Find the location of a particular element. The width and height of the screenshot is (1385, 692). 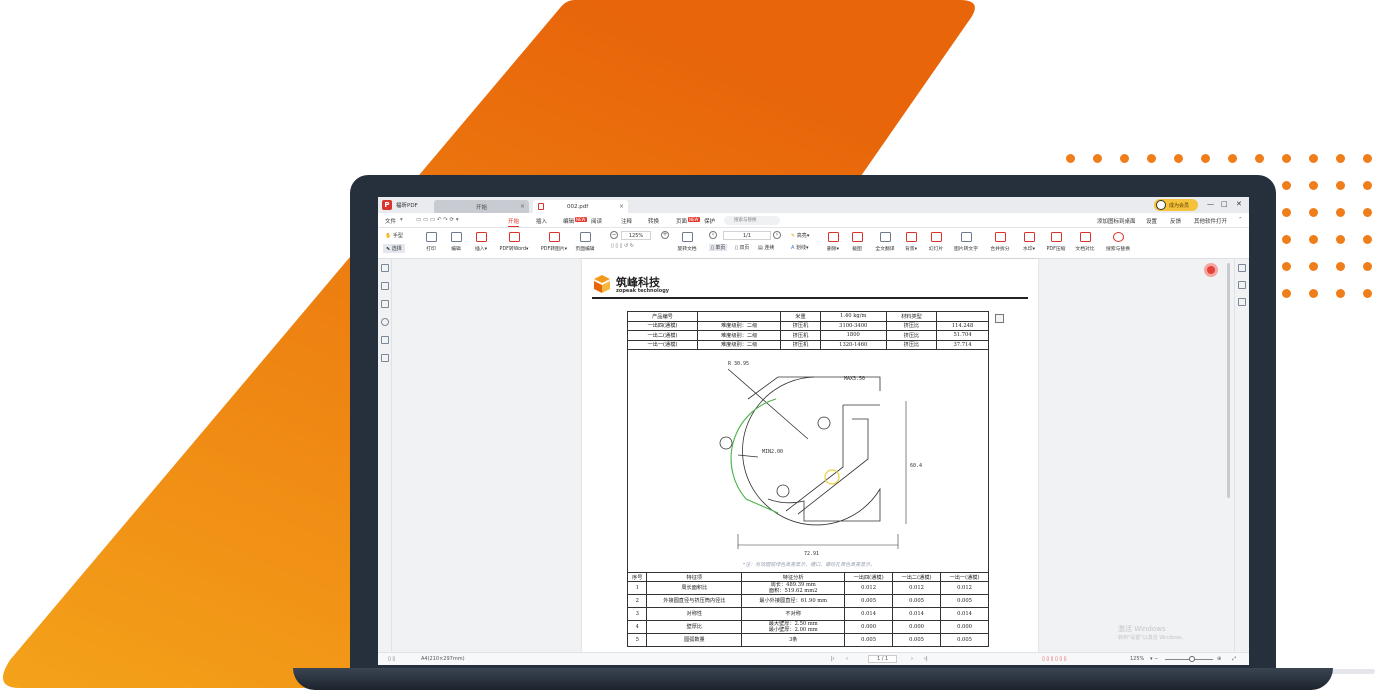

table-cell: 0.000 is located at coordinates (964, 627).